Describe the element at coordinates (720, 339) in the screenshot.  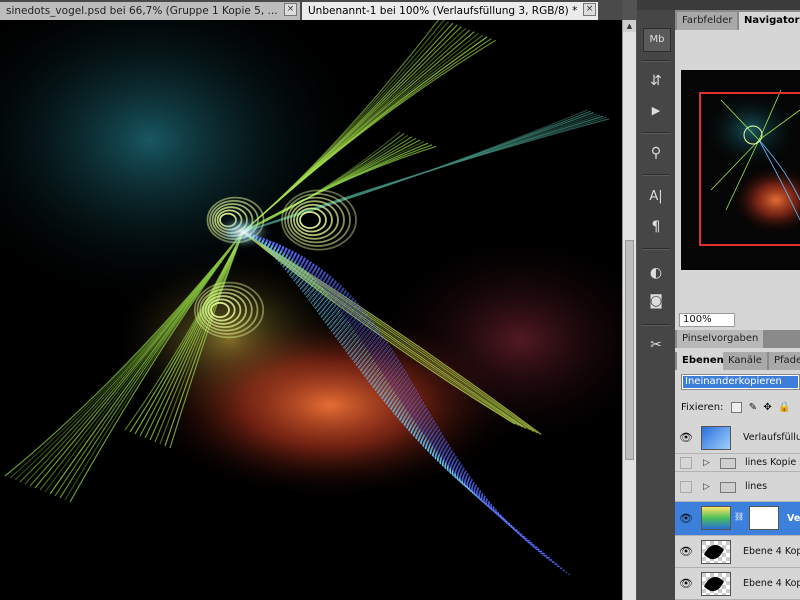
I see `tab-pinselvorgaben: Pinselvorgaben` at that location.